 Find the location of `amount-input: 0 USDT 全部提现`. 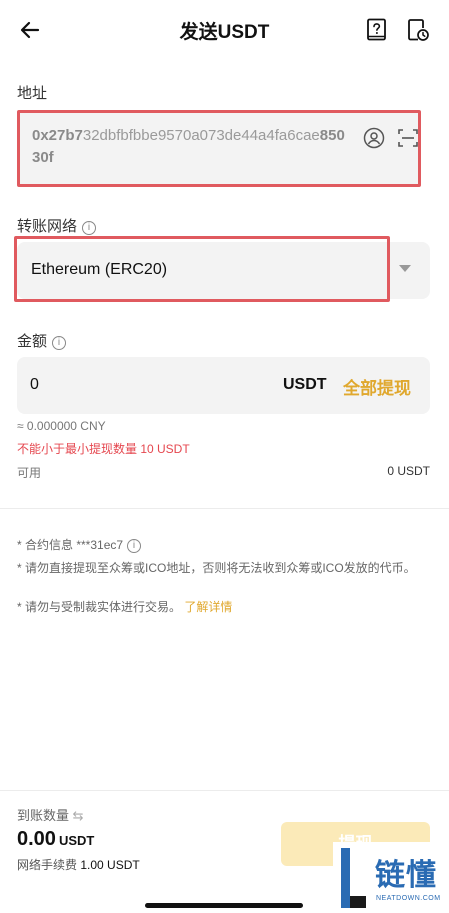

amount-input: 0 USDT 全部提现 is located at coordinates (223, 385).